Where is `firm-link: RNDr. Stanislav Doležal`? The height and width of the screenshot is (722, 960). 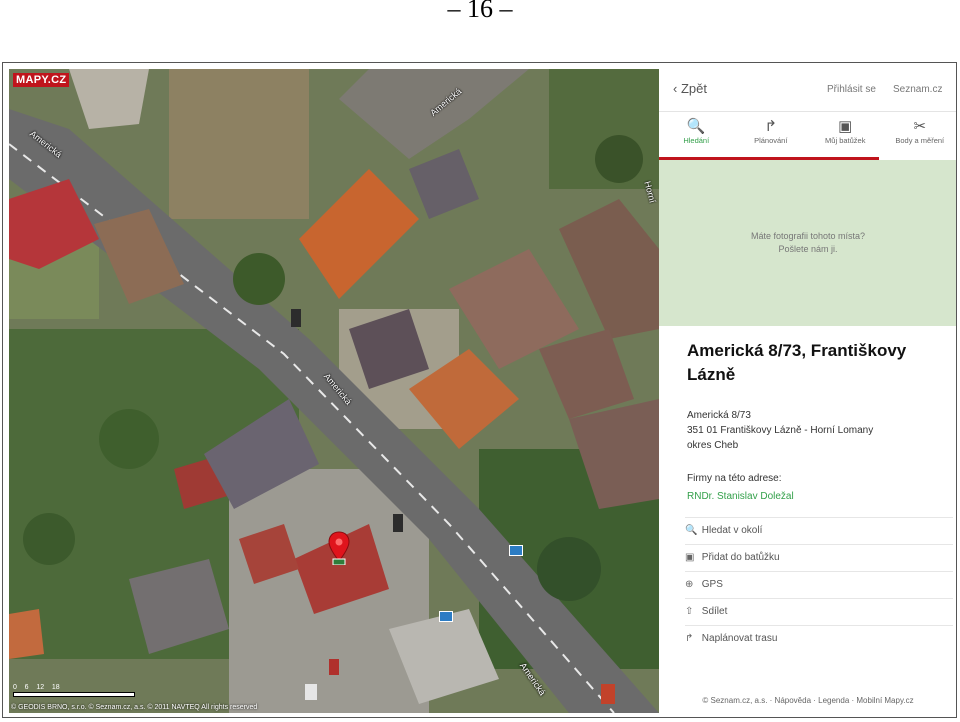
firm-link: RNDr. Stanislav Doležal is located at coordinates (740, 496).